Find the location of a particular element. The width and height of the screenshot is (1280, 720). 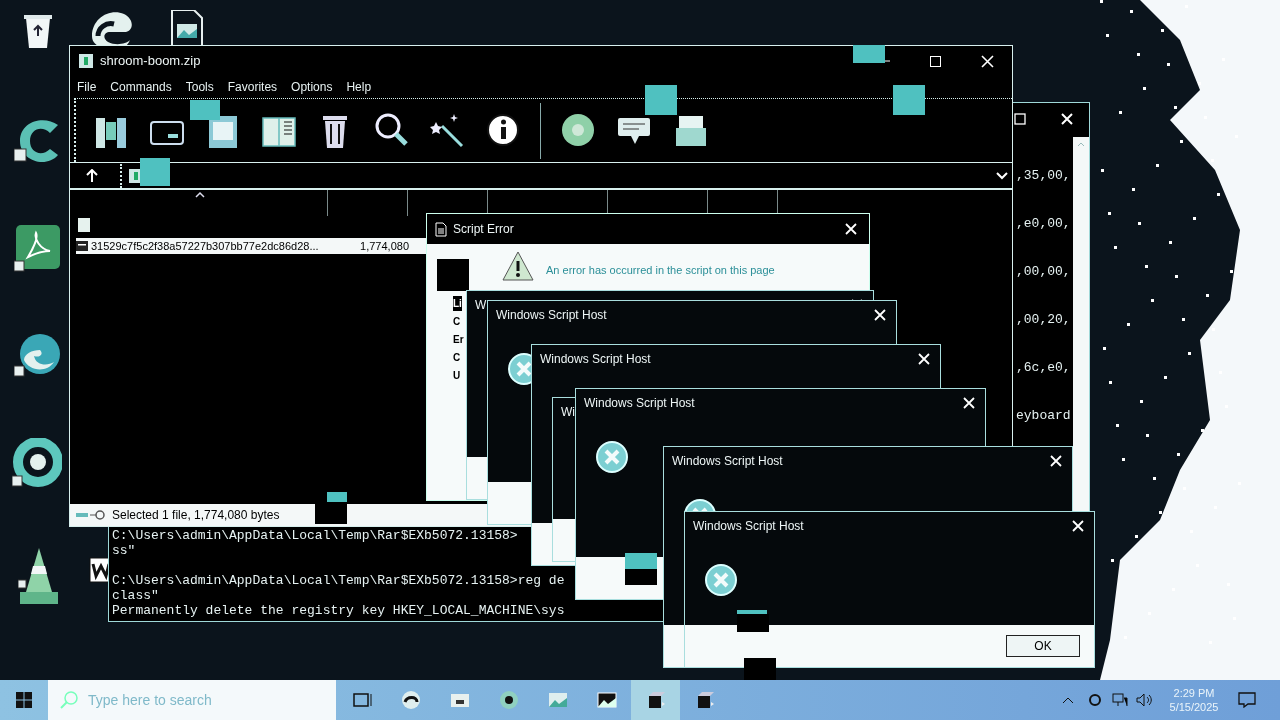

warning-icon is located at coordinates (518, 266).